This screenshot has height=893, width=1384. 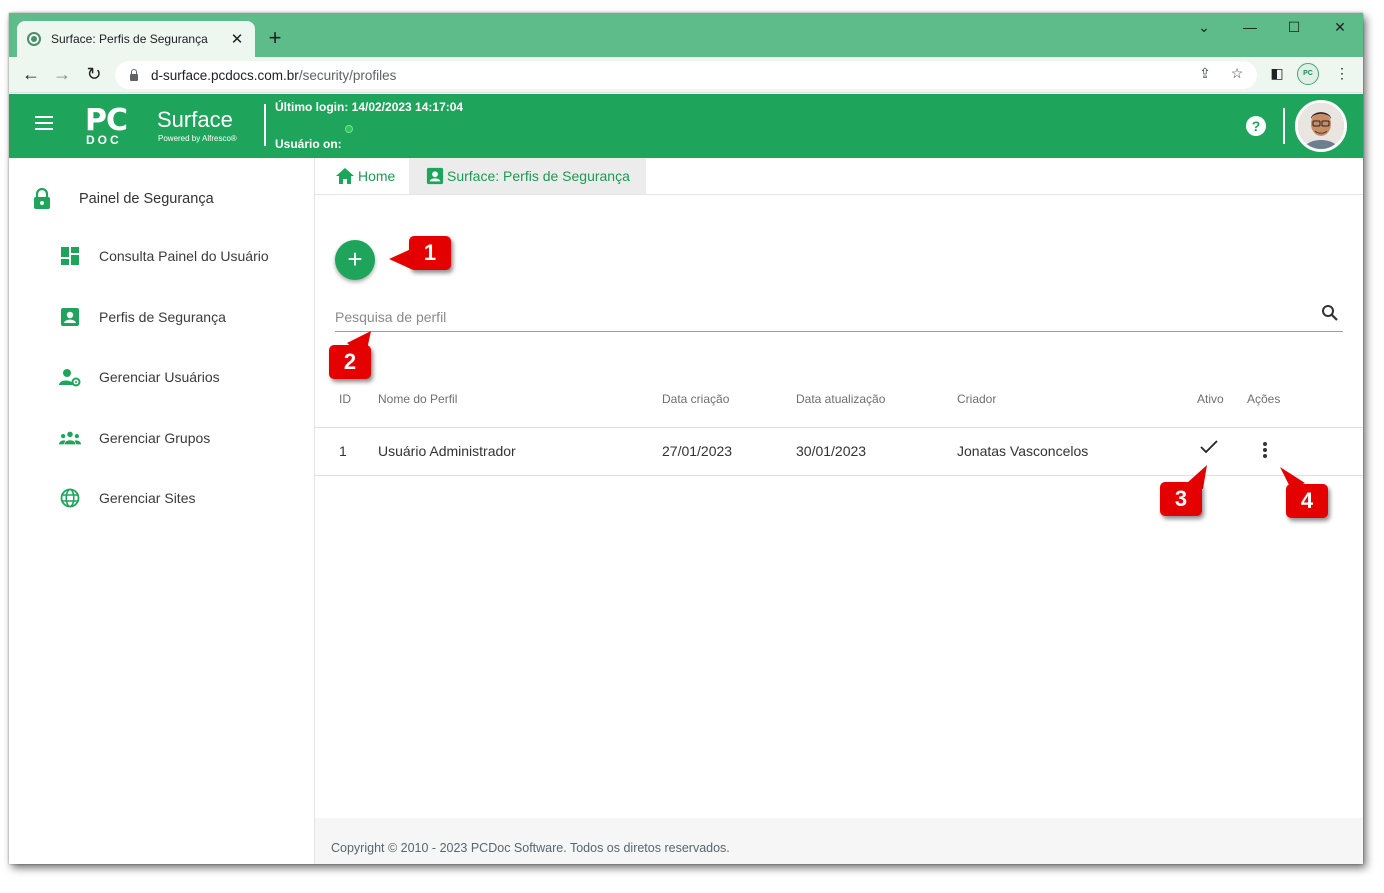 I want to click on callout-4: 4, so click(x=1307, y=501).